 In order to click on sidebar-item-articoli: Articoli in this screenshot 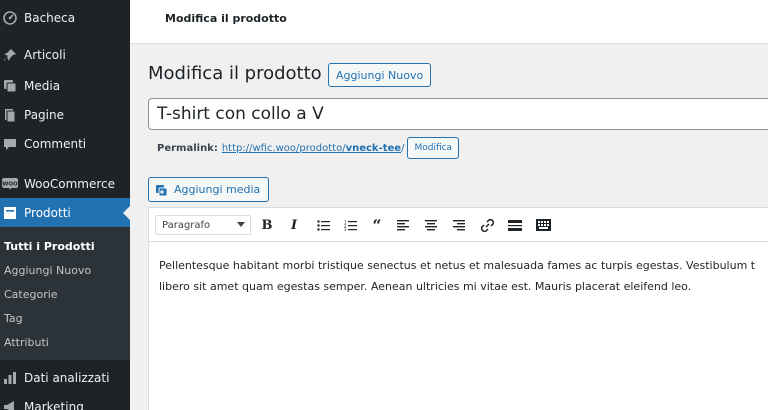, I will do `click(65, 55)`.